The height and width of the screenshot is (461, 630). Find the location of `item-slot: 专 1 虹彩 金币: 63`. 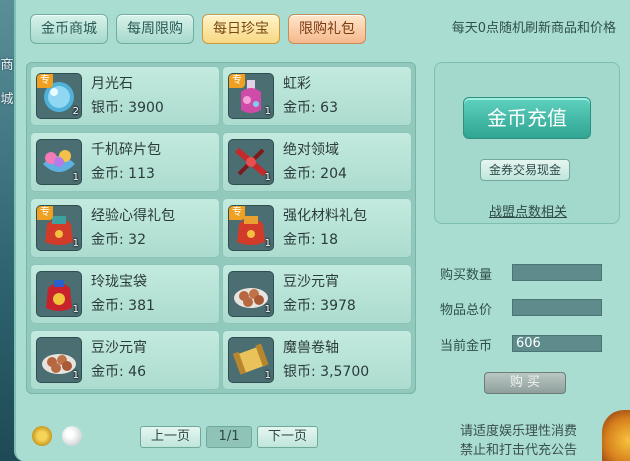

item-slot: 专 1 虹彩 金币: 63 is located at coordinates (317, 96).